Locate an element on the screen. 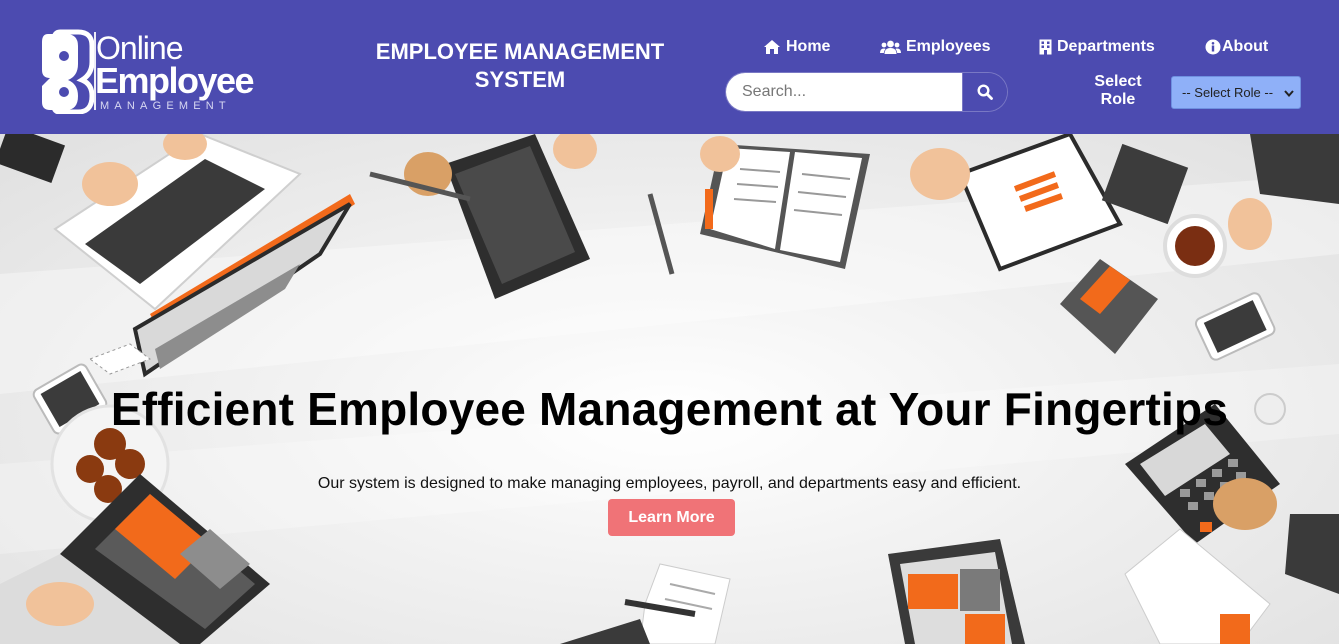  nav-departments-label: Departments is located at coordinates (1106, 46).